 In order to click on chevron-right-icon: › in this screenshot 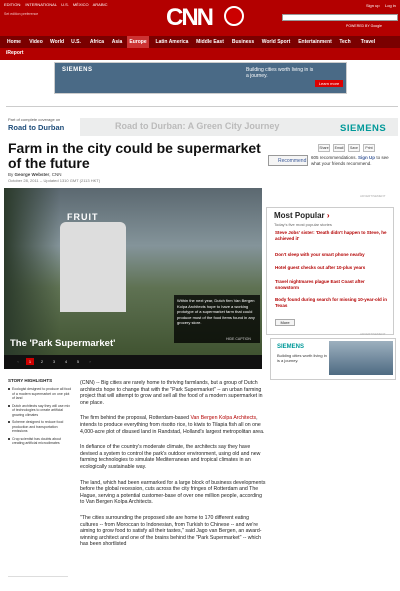, I will do `click(328, 215)`.